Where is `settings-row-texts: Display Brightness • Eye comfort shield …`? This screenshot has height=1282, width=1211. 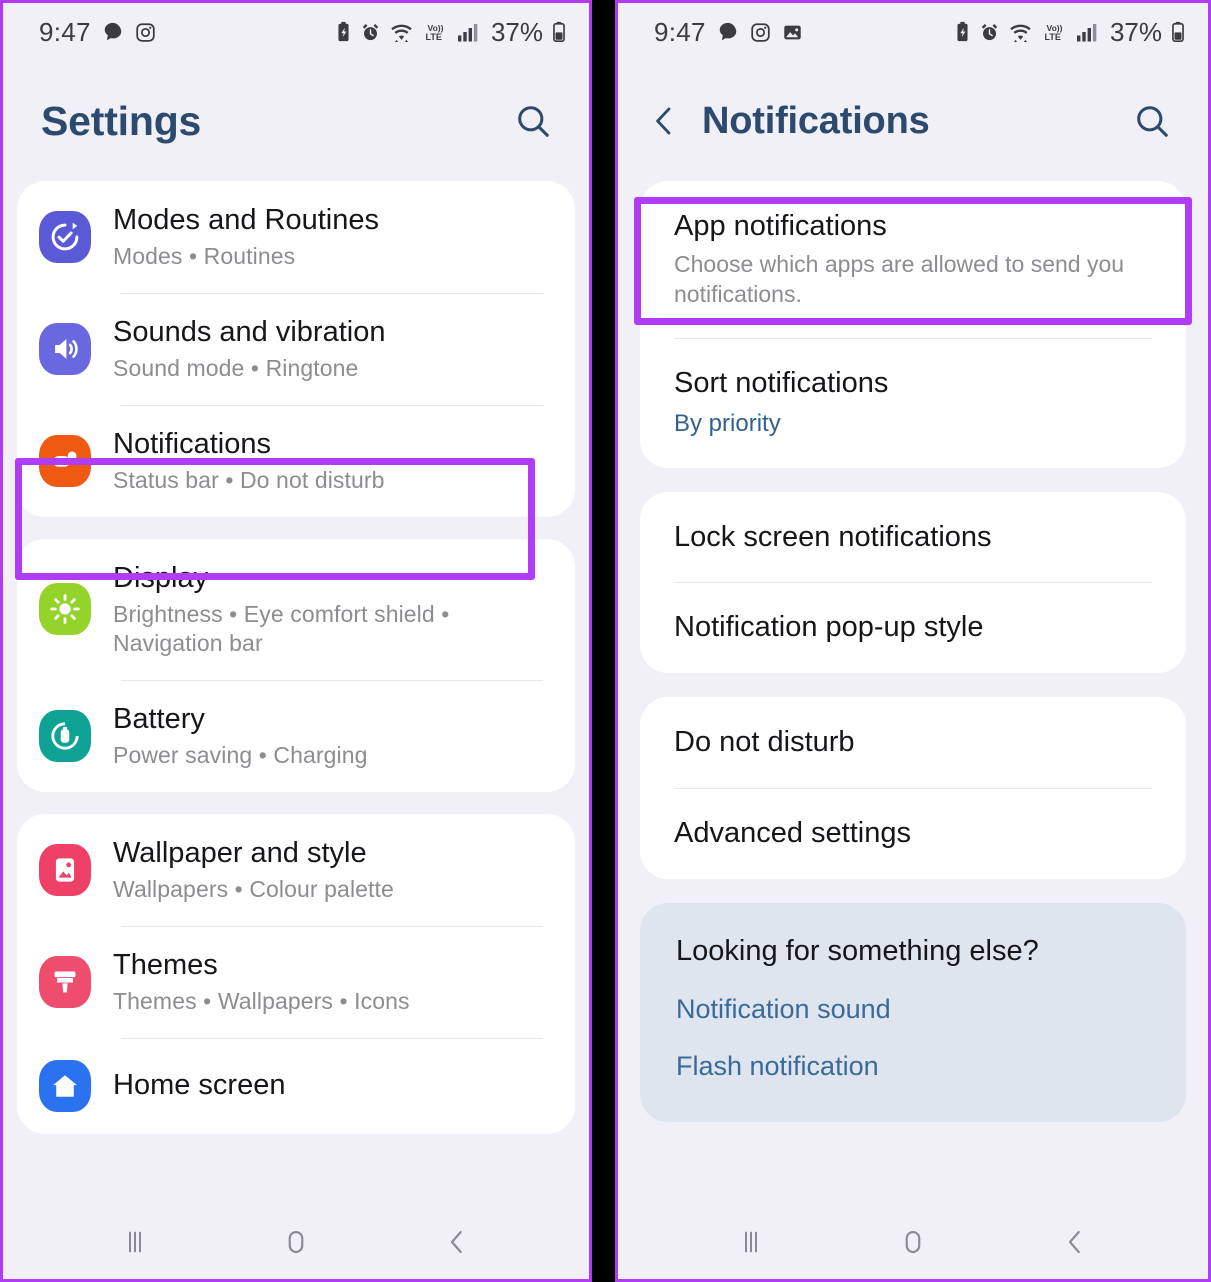
settings-row-texts: Display Brightness • Eye comfort shield … is located at coordinates (332, 609).